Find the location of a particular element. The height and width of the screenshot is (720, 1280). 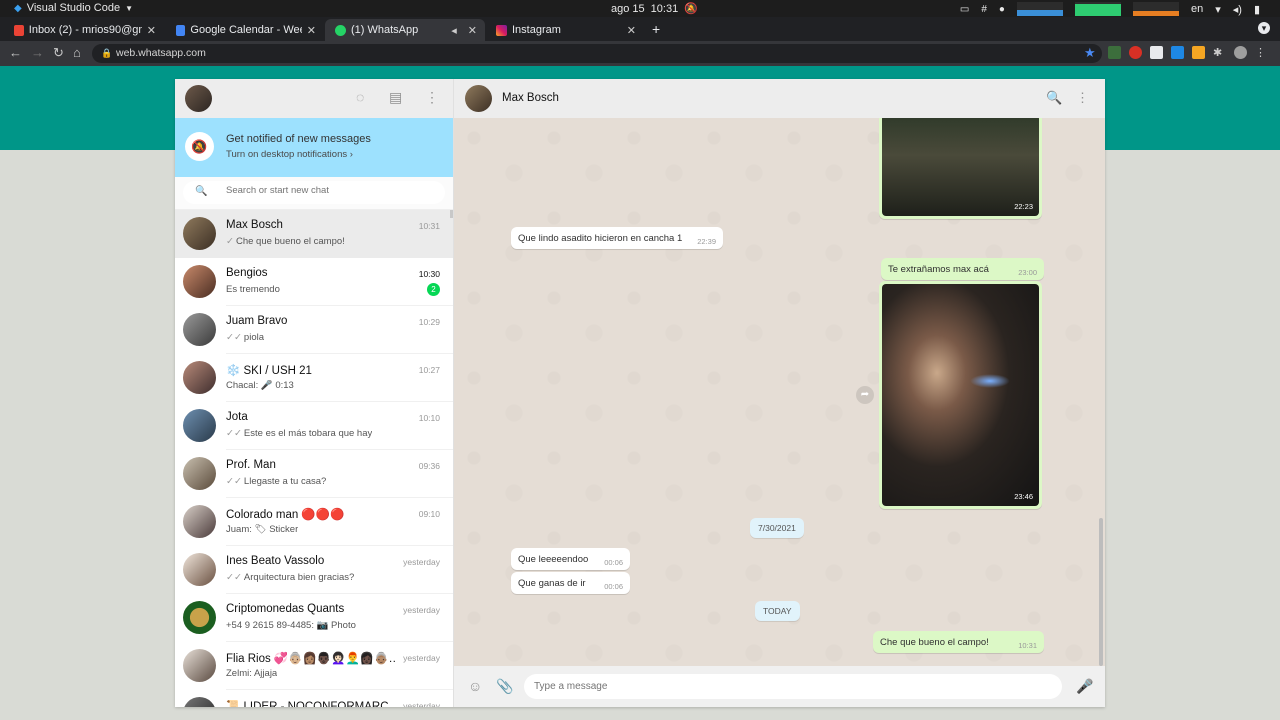

photo-message: 22:23 is located at coordinates (960, 168).